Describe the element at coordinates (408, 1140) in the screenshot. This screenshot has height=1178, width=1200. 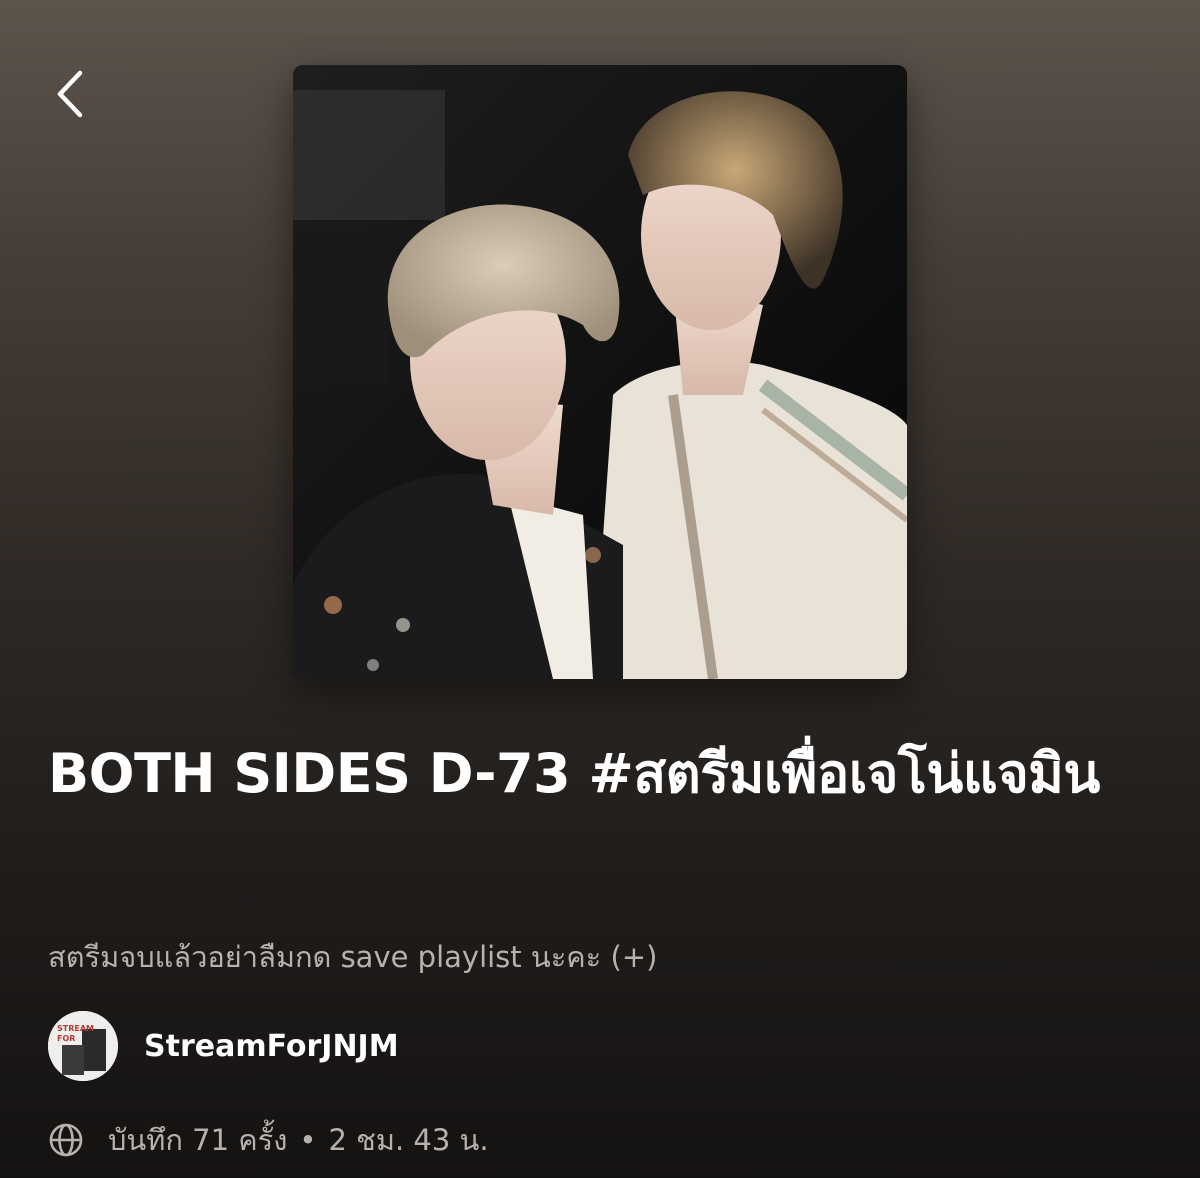
I see `playlist-duration: 2 ชม. 43 น.` at that location.